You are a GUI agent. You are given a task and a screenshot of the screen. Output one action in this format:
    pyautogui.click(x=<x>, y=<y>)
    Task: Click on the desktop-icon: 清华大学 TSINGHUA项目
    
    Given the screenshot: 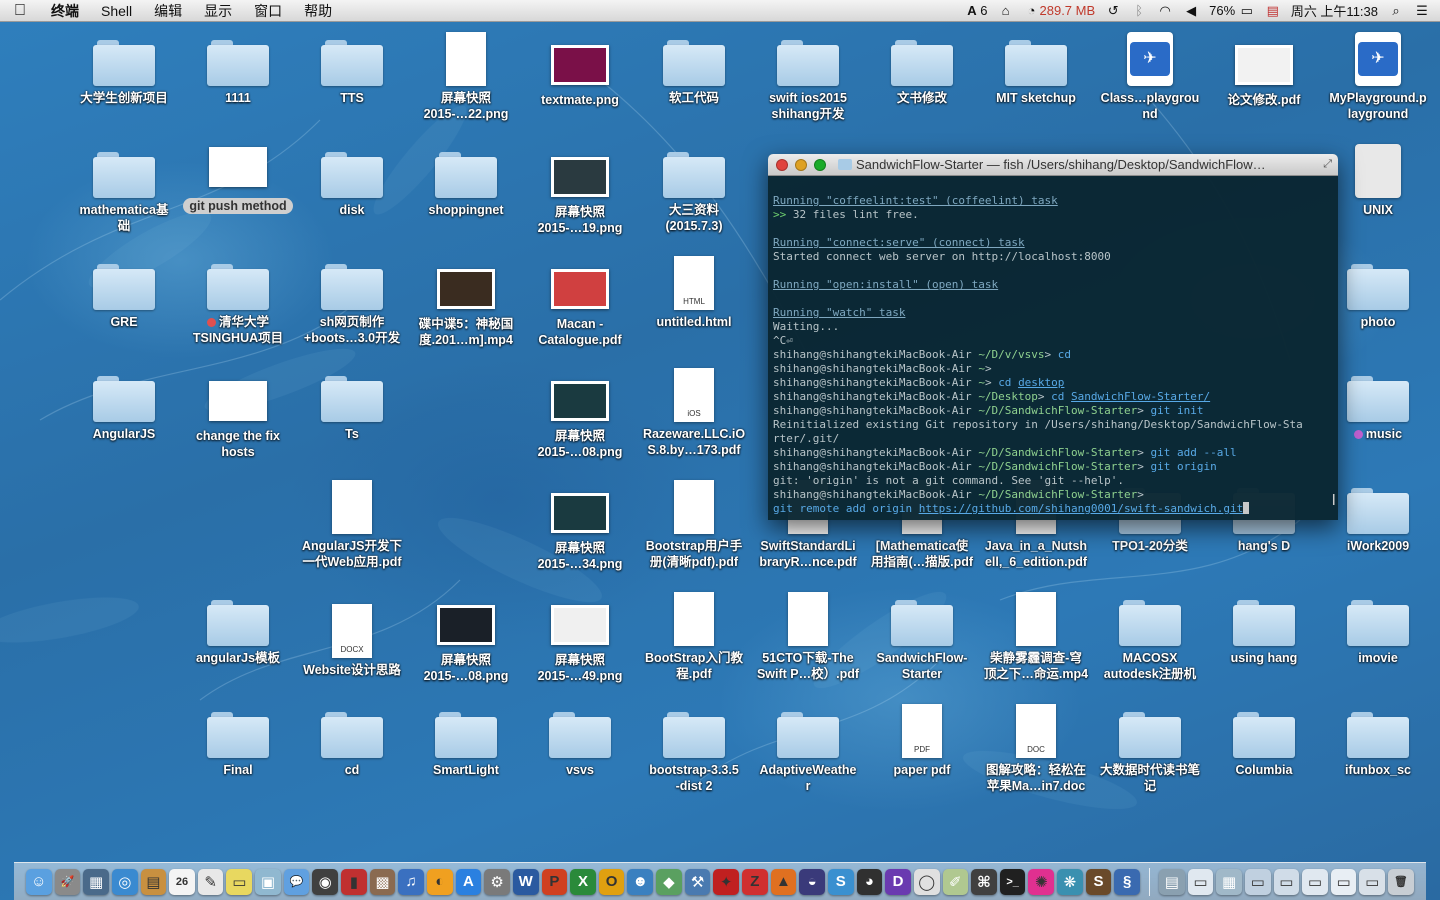 What is the action you would take?
    pyautogui.click(x=238, y=304)
    